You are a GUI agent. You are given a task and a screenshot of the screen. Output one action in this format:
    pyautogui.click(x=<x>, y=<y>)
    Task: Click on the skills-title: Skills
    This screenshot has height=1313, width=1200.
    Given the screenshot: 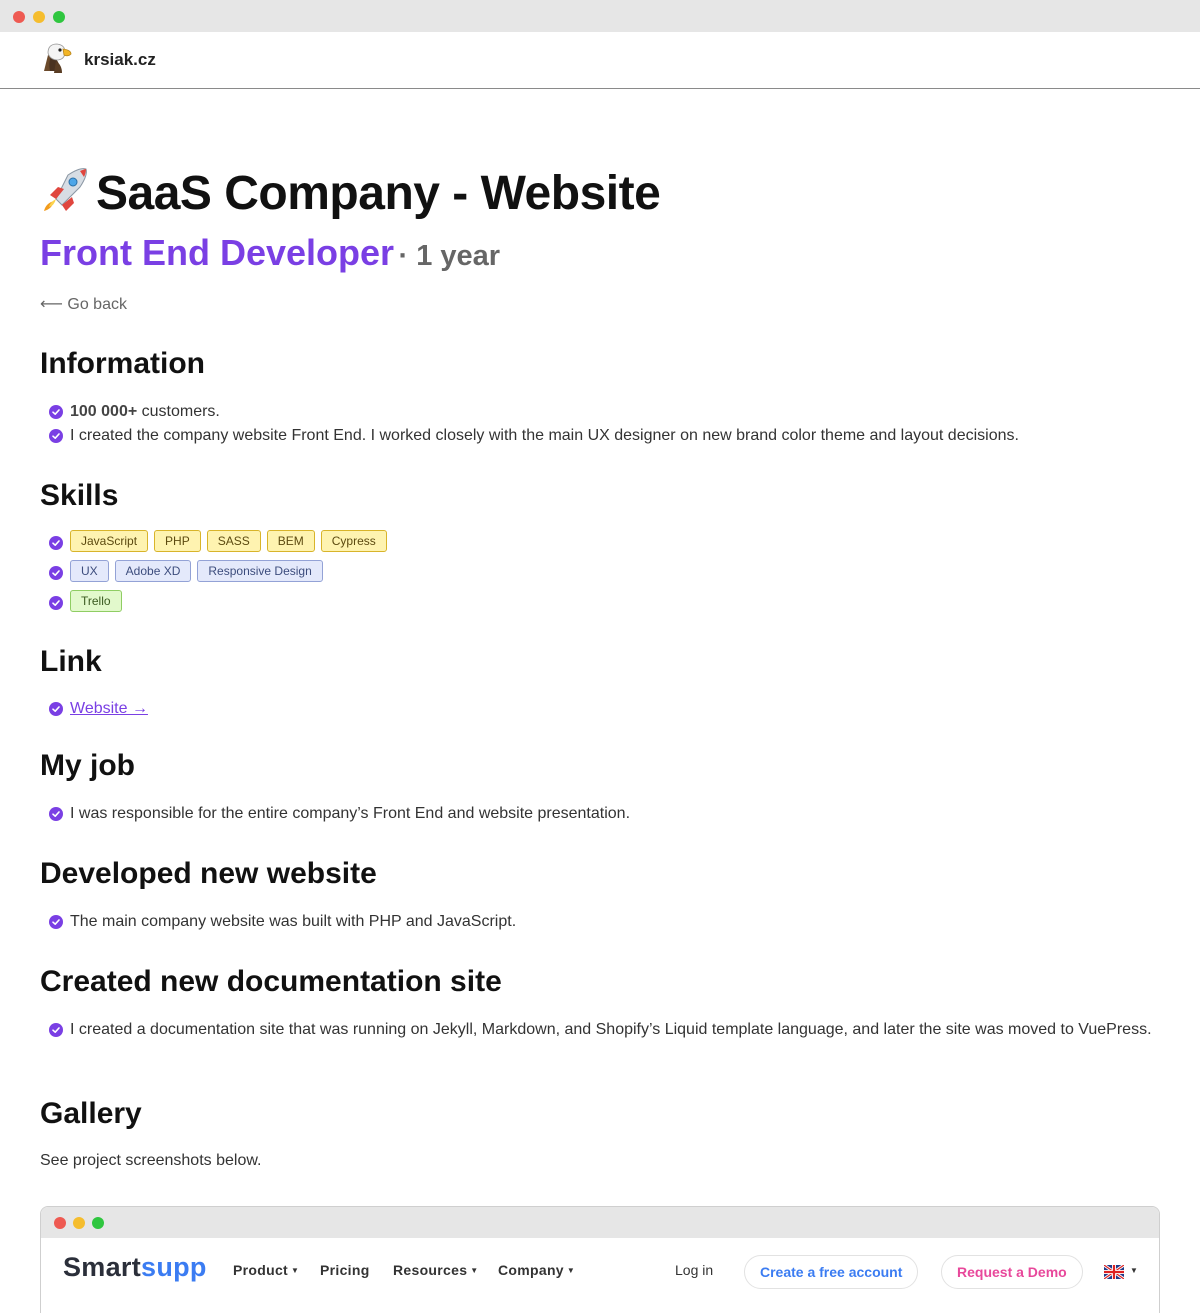 What is the action you would take?
    pyautogui.click(x=79, y=495)
    